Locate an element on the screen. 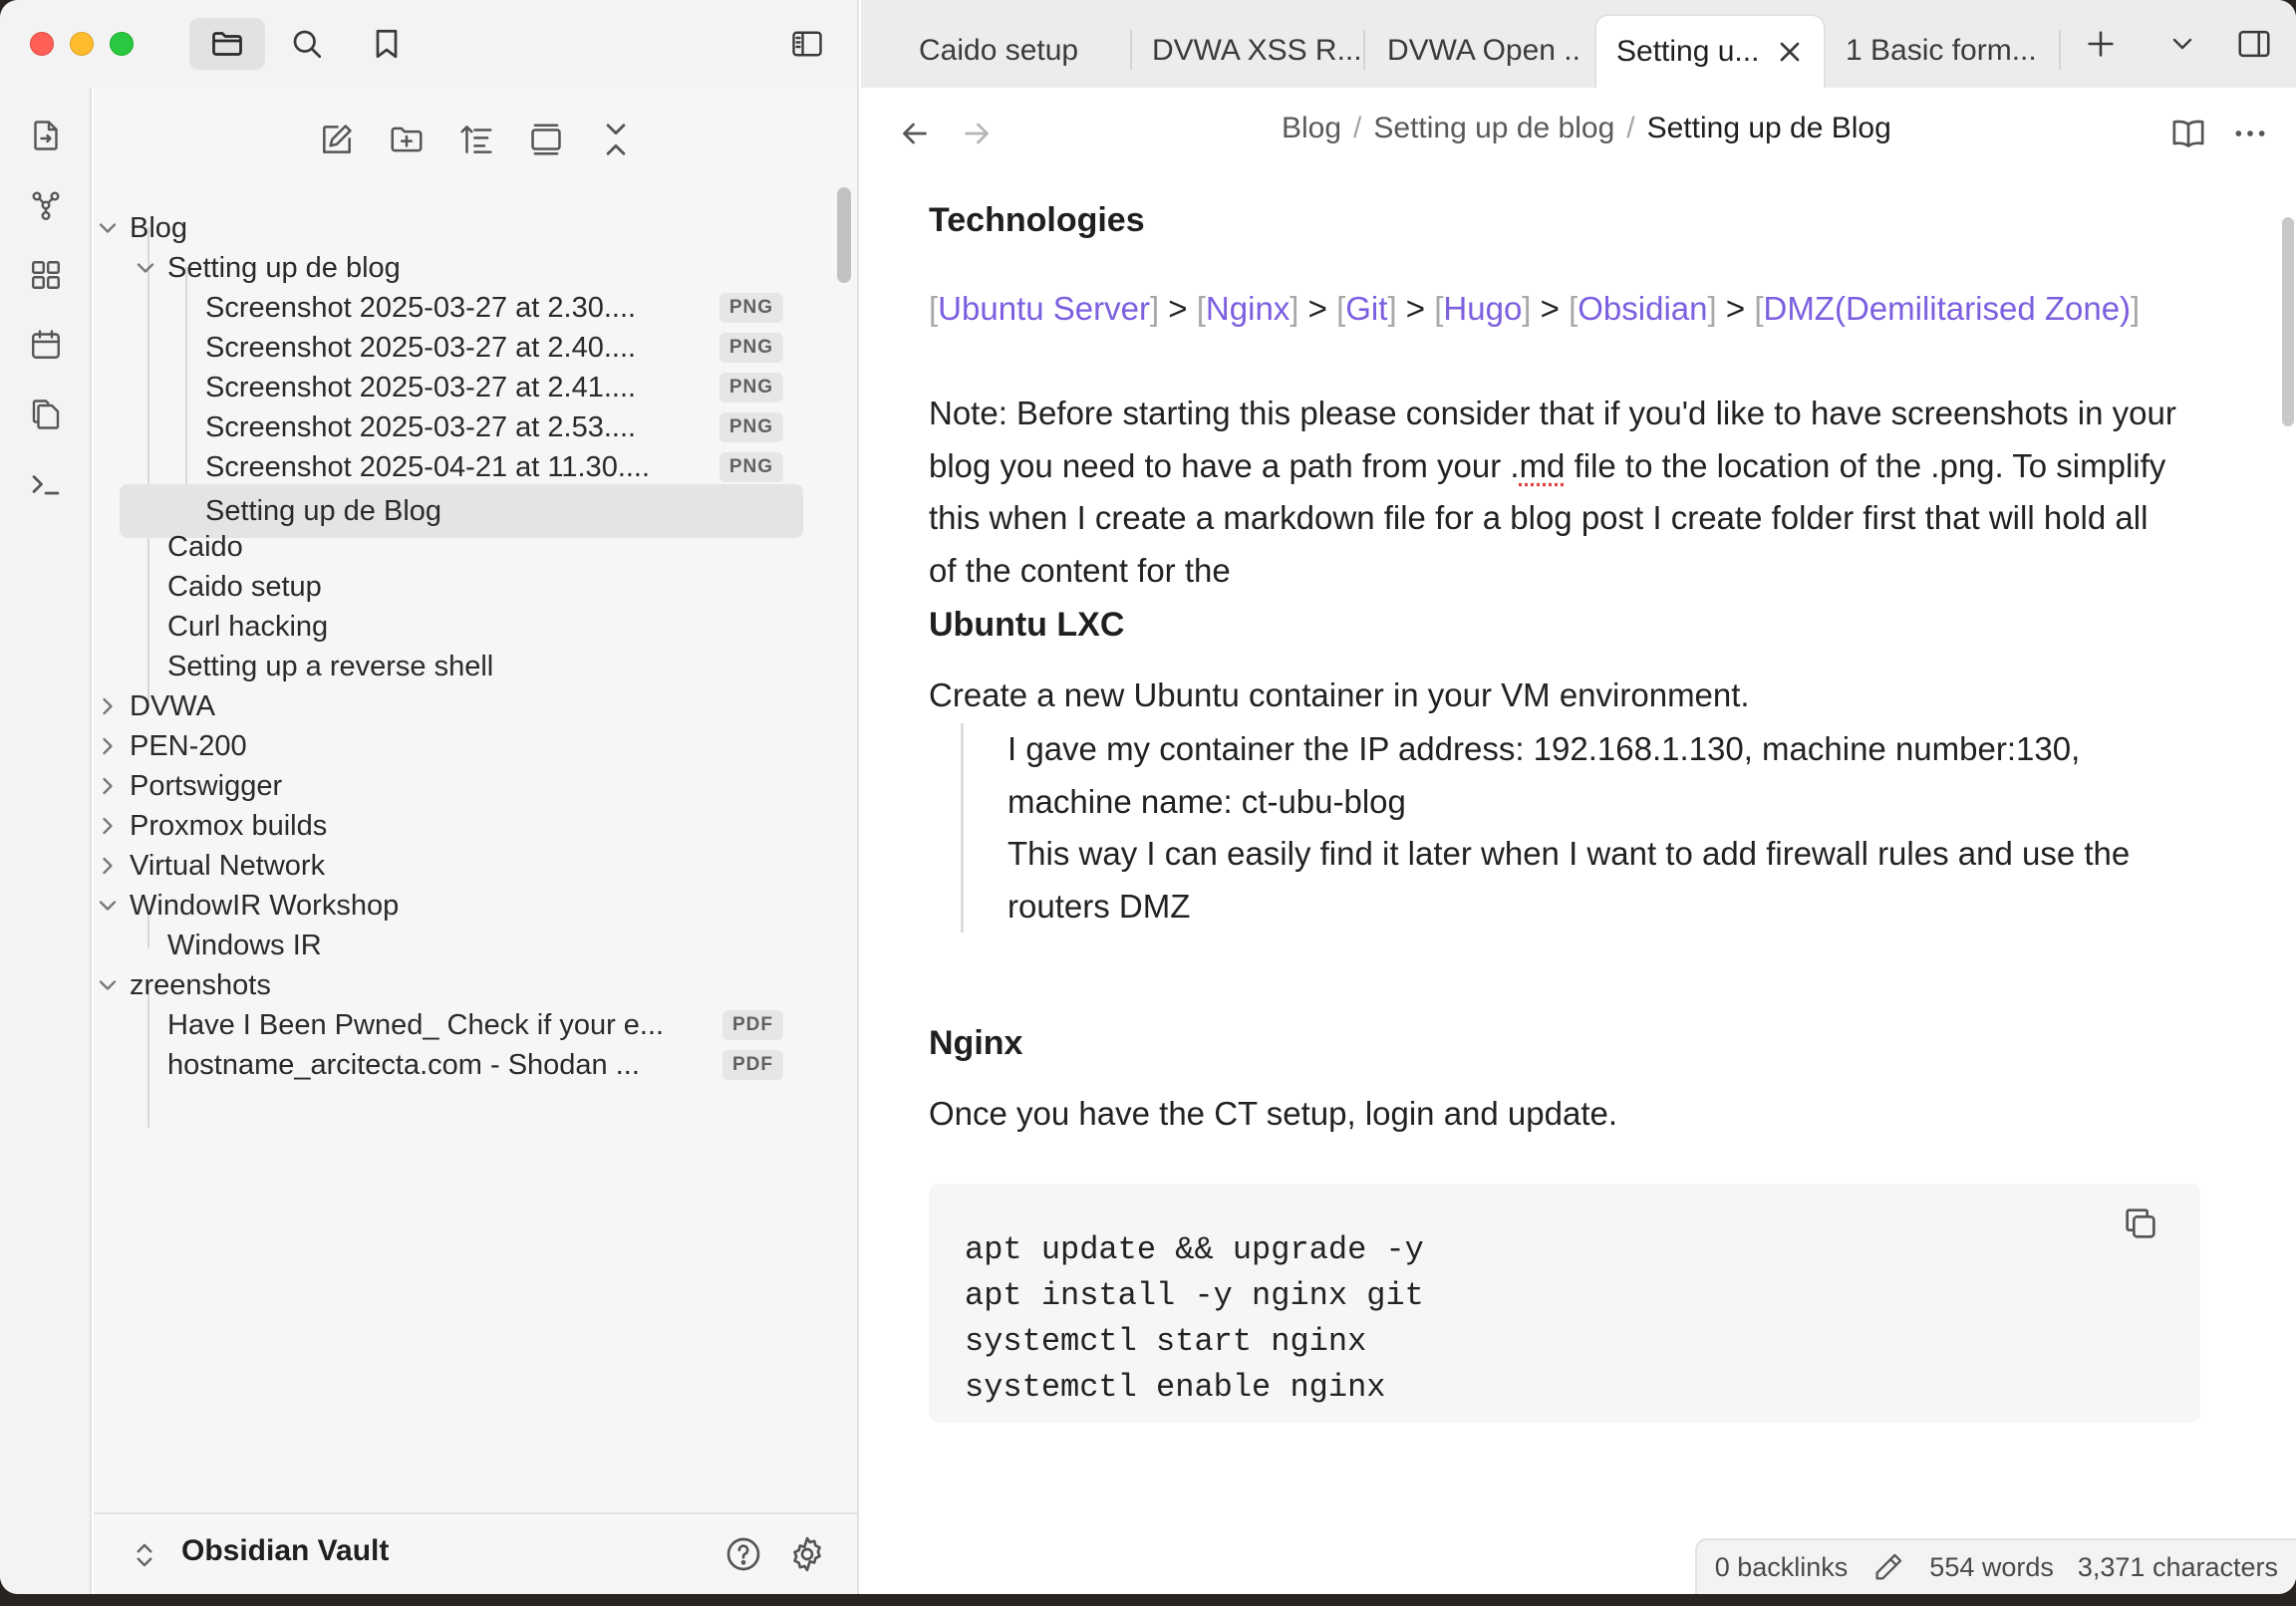 This screenshot has height=1606, width=2296. reveal-icon is located at coordinates (546, 139).